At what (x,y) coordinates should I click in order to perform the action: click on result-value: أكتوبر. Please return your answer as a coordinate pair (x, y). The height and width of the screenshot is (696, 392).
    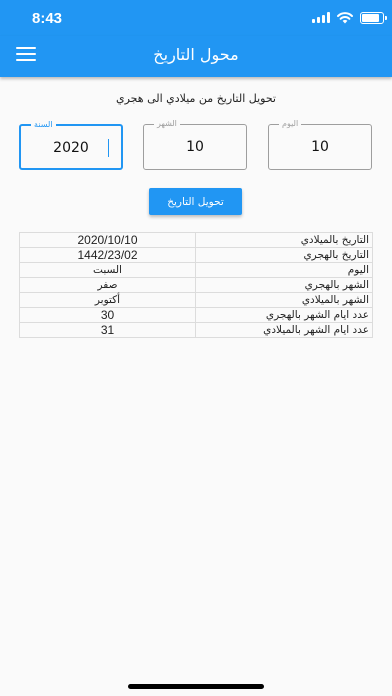
    Looking at the image, I should click on (107, 300).